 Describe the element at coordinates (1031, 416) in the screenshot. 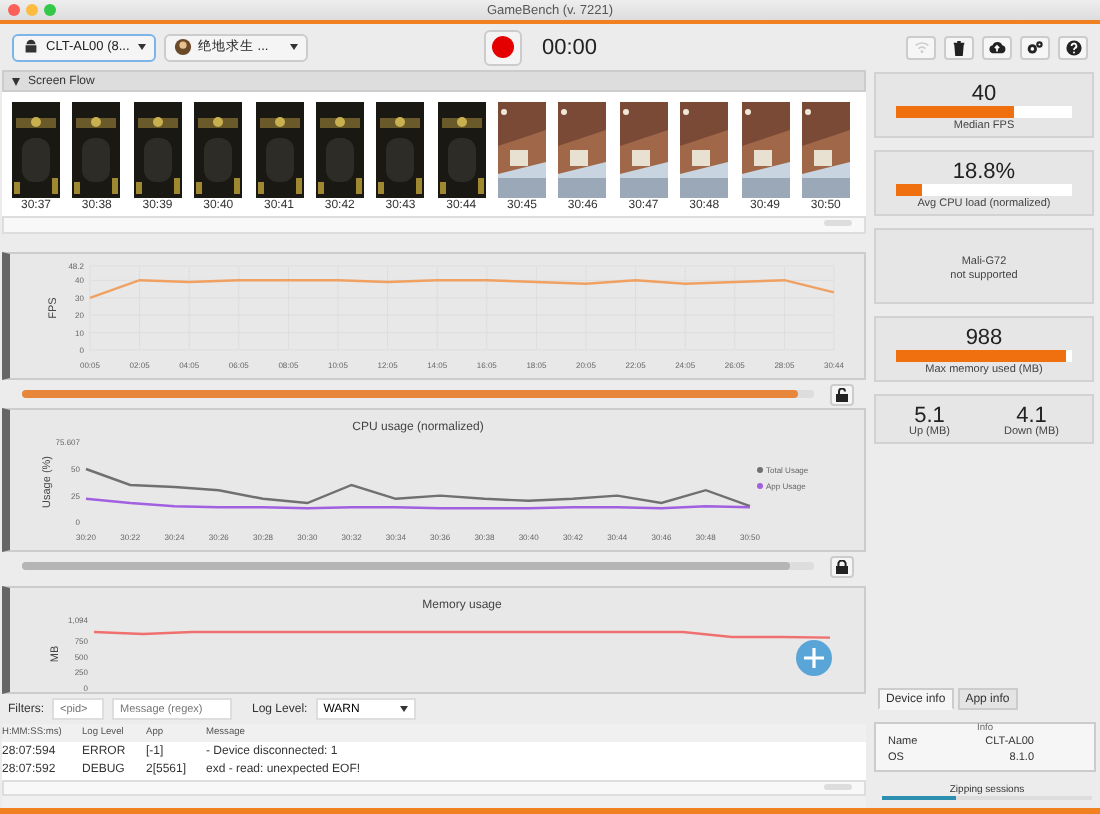

I see `stat-value: 4.1` at that location.